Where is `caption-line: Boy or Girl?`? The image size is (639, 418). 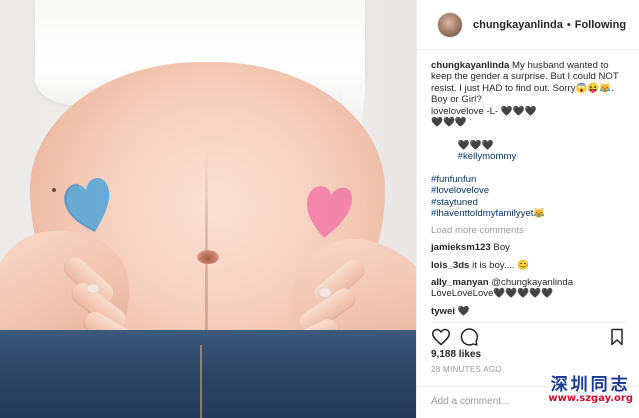
caption-line: Boy or Girl? is located at coordinates (456, 100).